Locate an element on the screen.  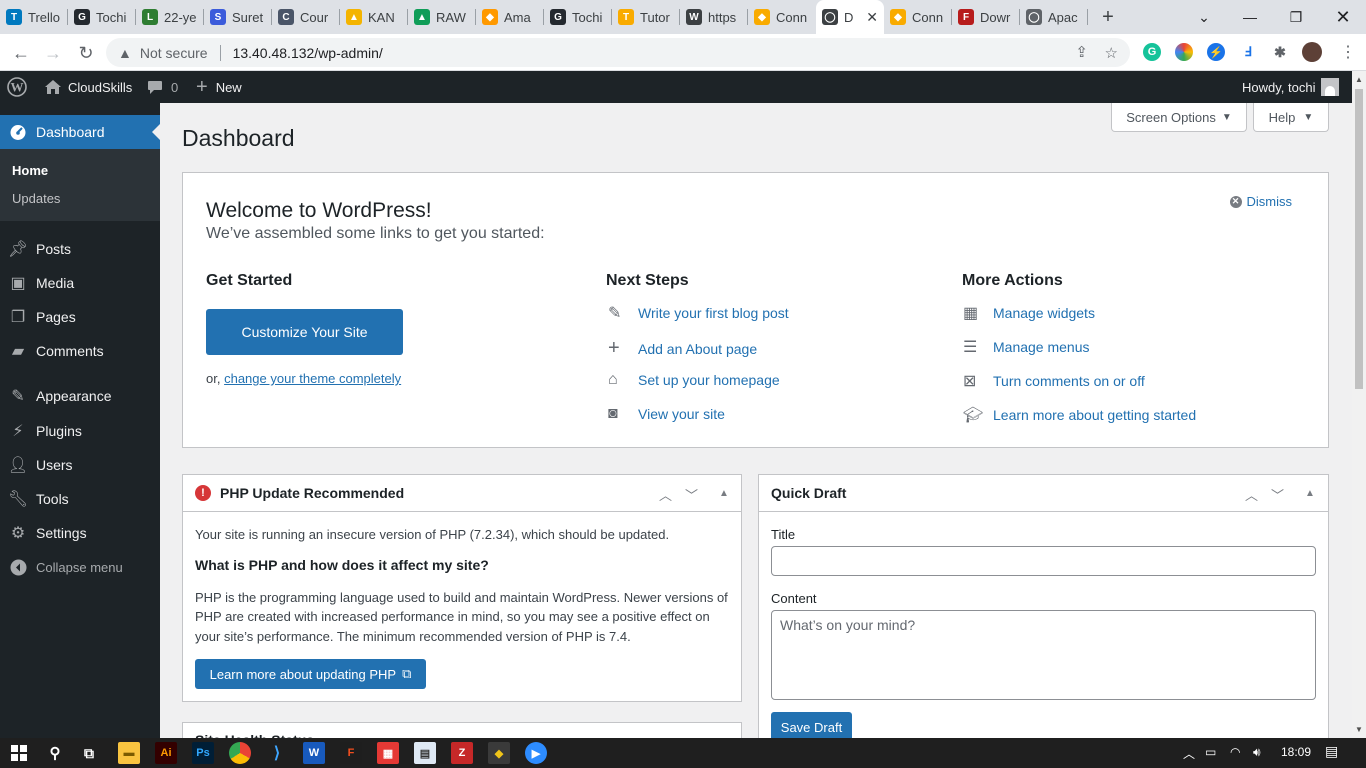
menu-plugins: ⚡︎ Plugins is located at coordinates (80, 431).